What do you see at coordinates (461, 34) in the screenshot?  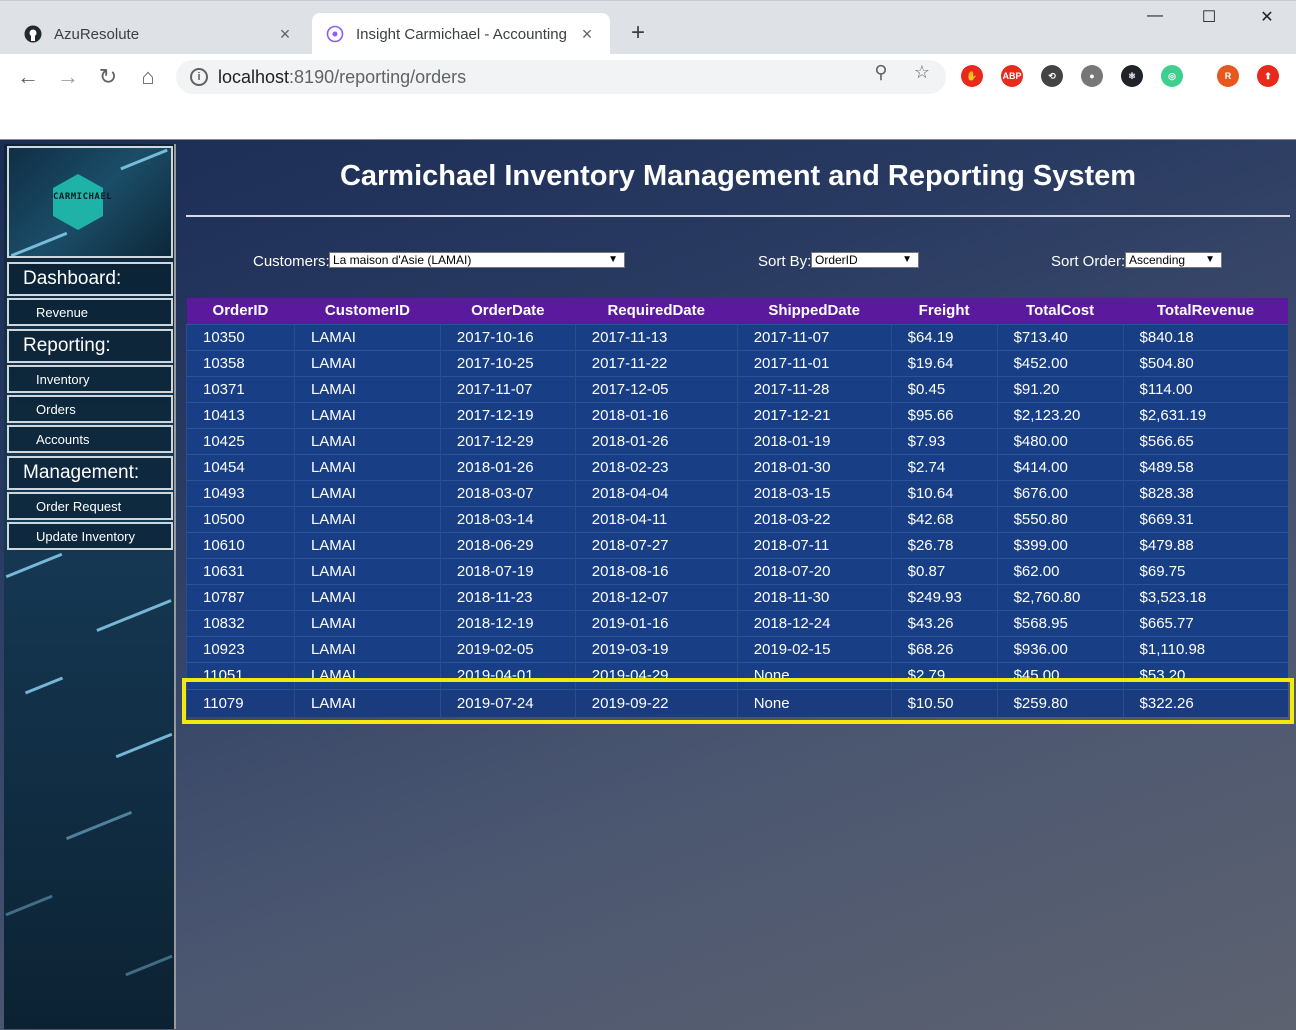 I see `tab-insight-carmichael: Insight Carmichael - Accounting ×` at bounding box center [461, 34].